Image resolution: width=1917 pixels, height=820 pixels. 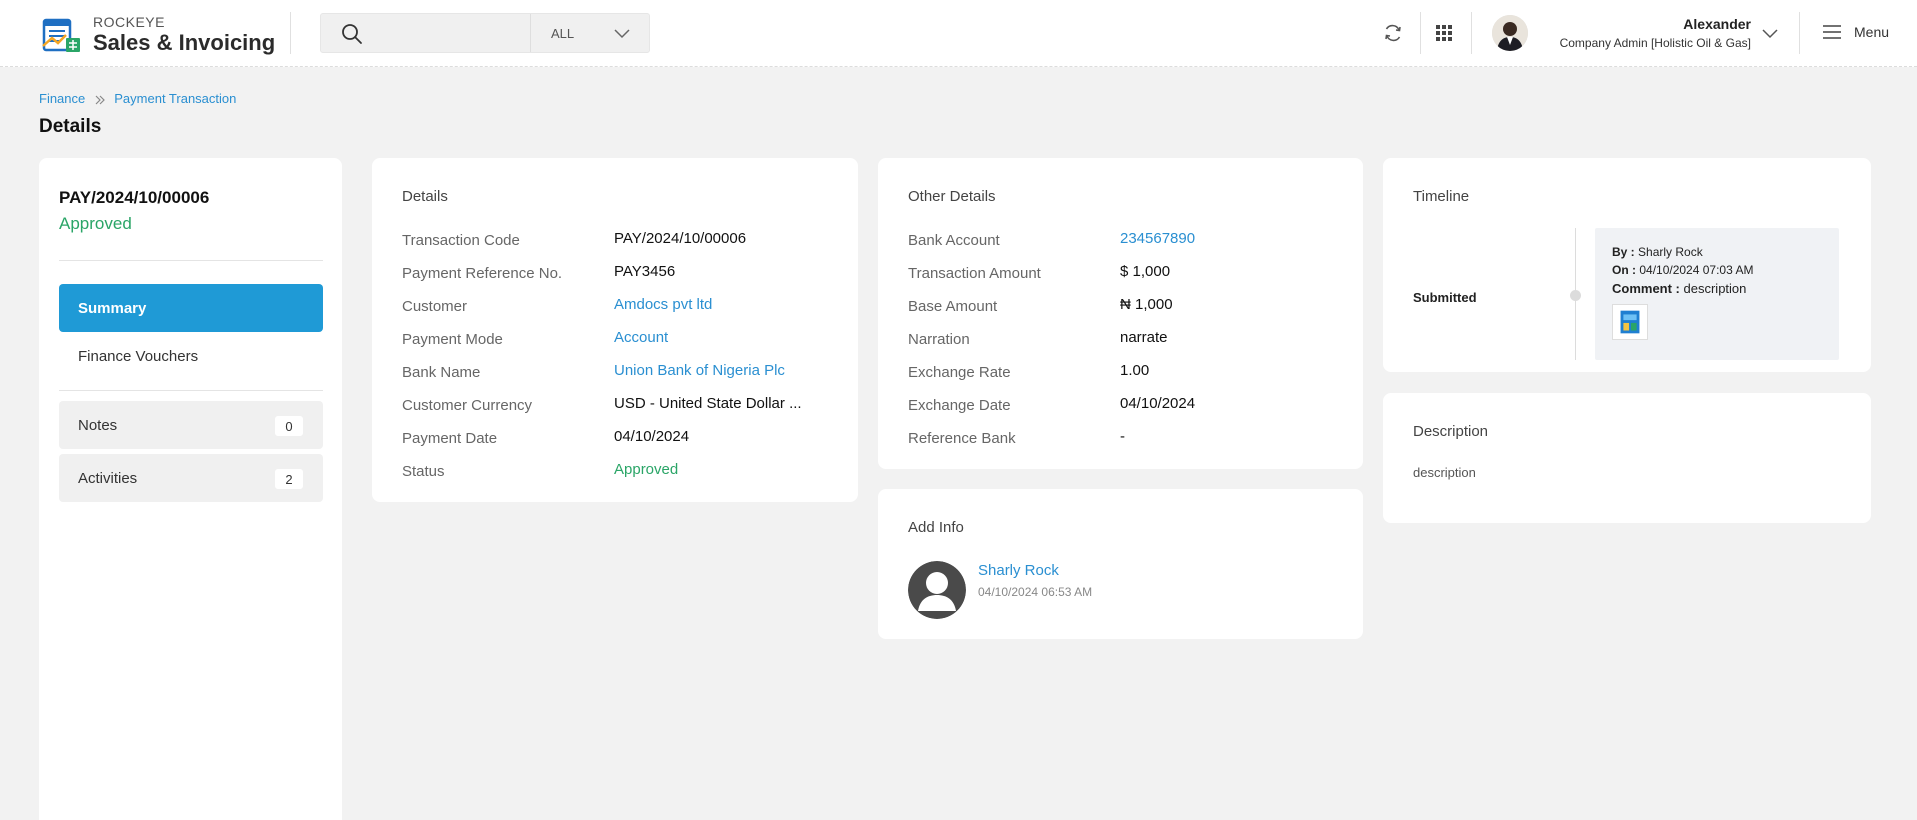 What do you see at coordinates (1393, 33) in the screenshot?
I see `refresh-icon` at bounding box center [1393, 33].